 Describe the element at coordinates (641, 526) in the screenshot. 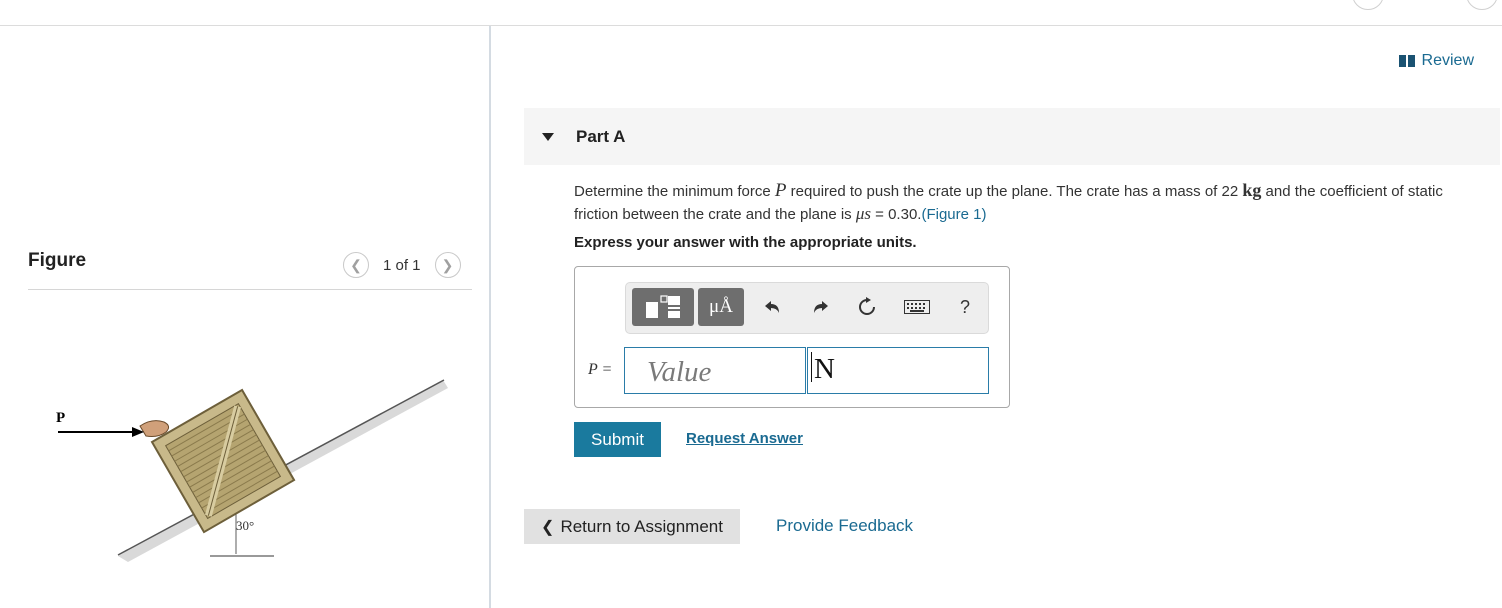

I see `return-label: Return to Assignment` at that location.